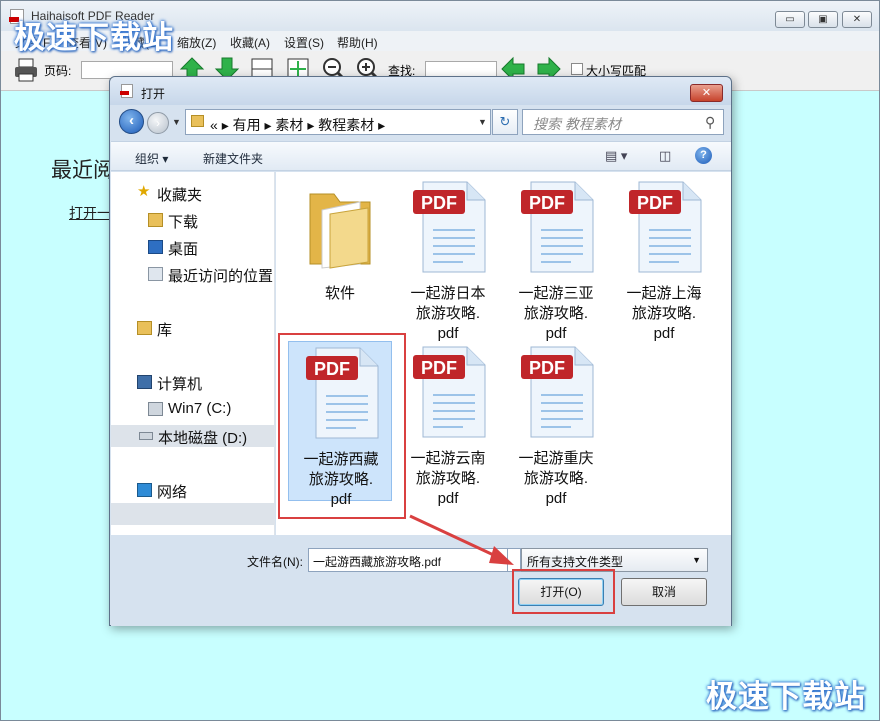 Image resolution: width=880 pixels, height=721 pixels. What do you see at coordinates (556, 313) in the screenshot?
I see `file-name: 一起游三亚 旅游攻略. pdf` at bounding box center [556, 313].